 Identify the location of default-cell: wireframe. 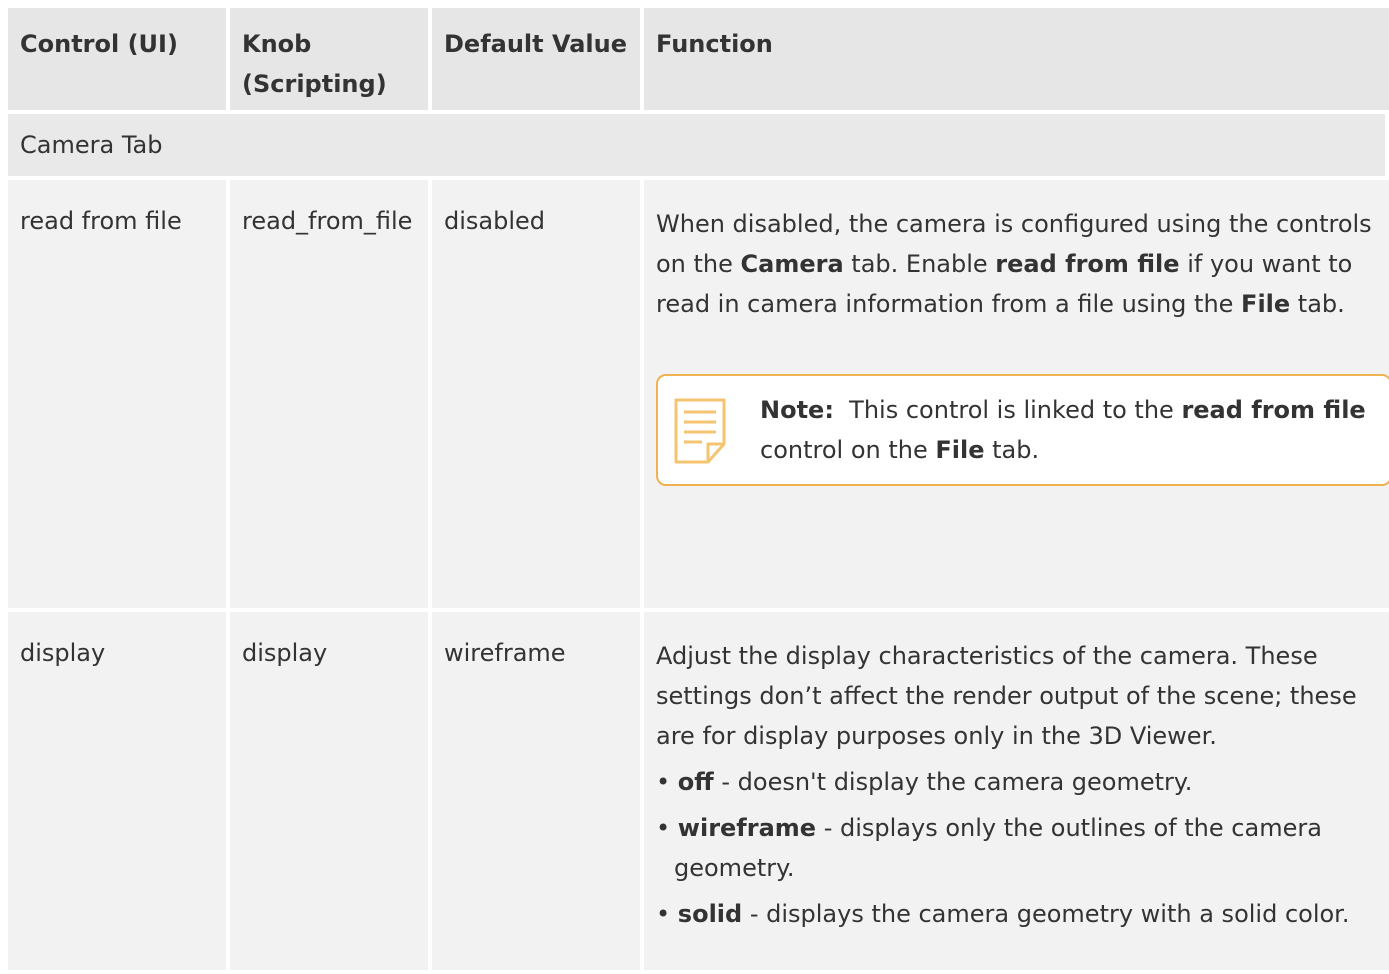
(538, 791).